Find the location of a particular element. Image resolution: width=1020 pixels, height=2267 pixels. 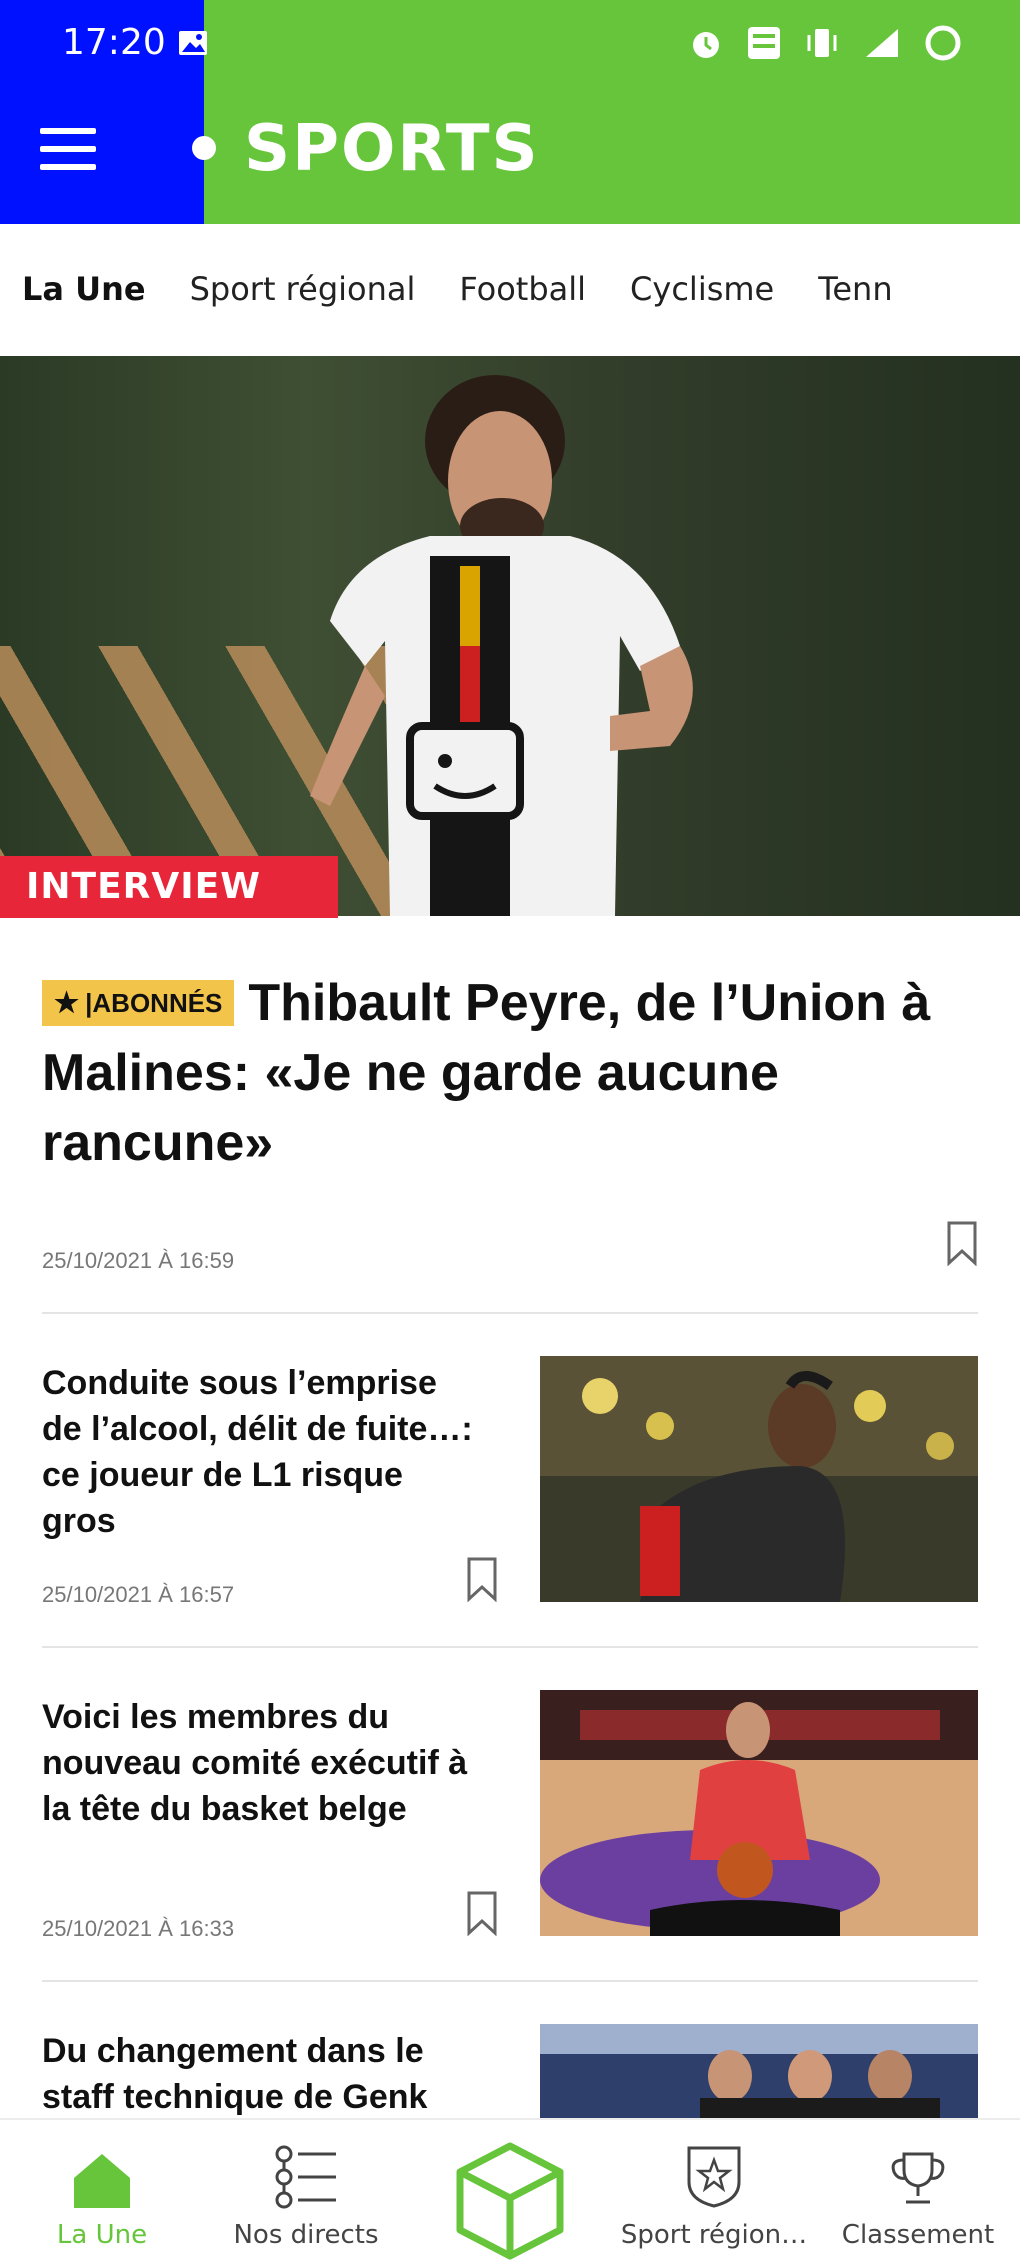

tab-cyclisme: Cyclisme is located at coordinates (702, 289).